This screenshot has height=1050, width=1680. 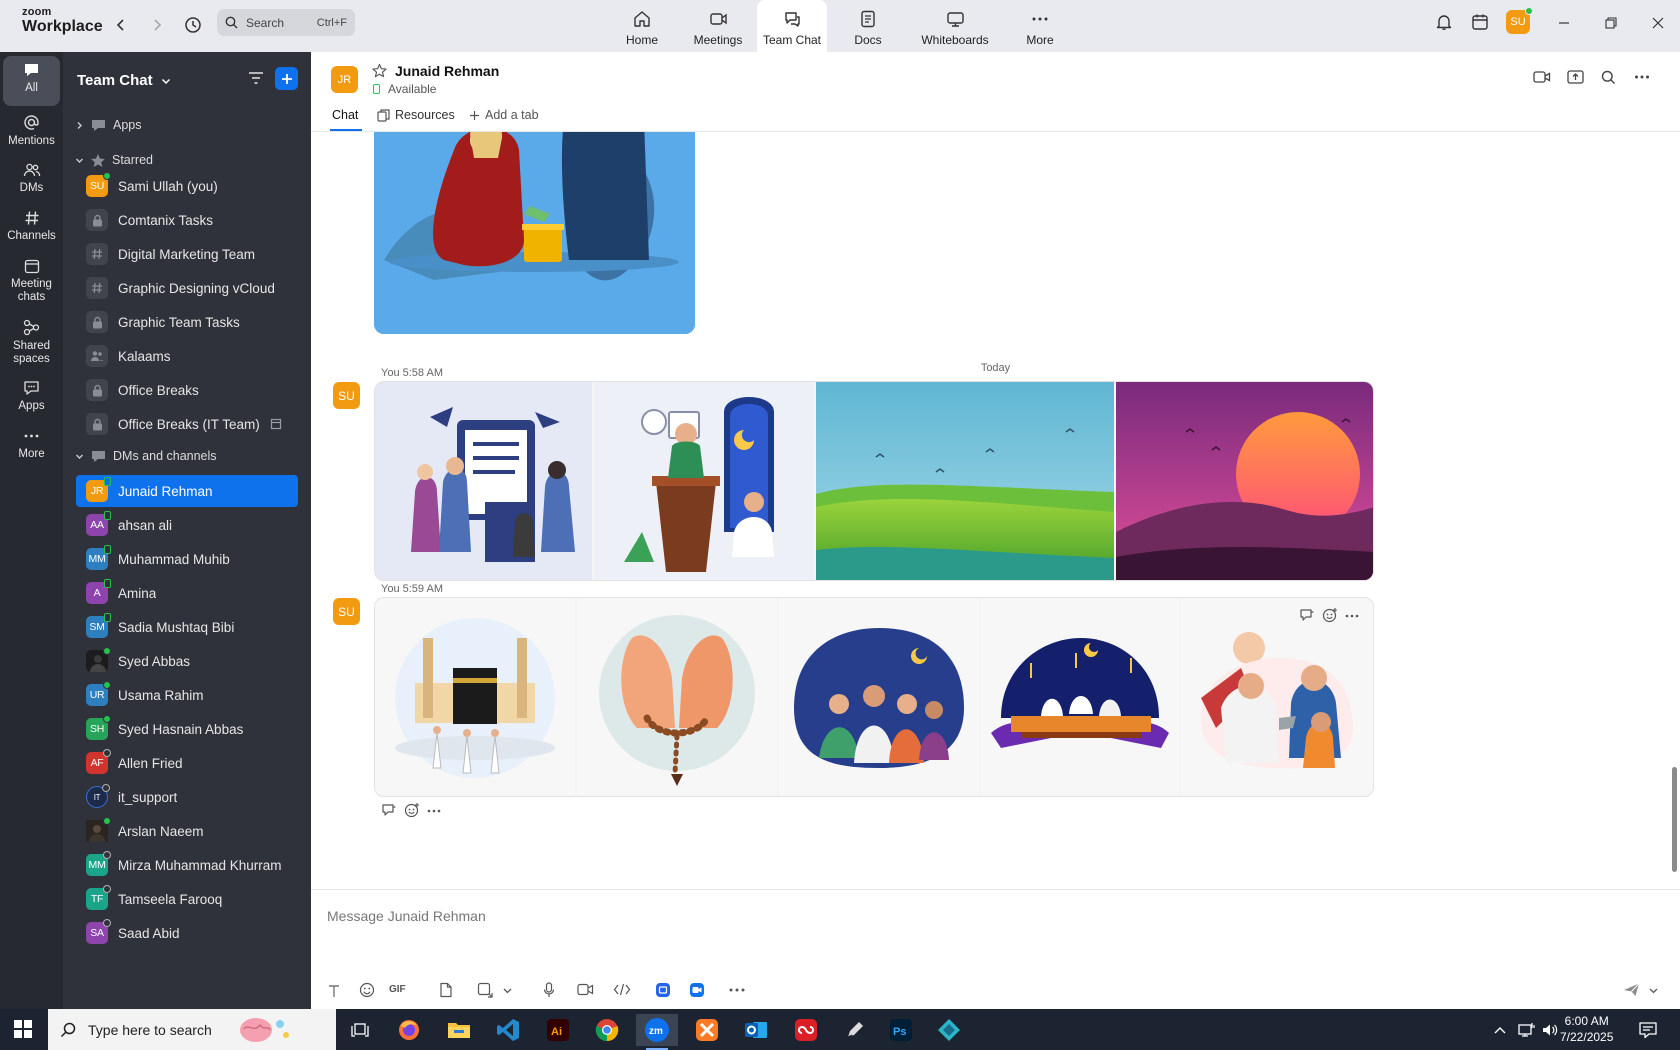 I want to click on microphone-icon, so click(x=549, y=990).